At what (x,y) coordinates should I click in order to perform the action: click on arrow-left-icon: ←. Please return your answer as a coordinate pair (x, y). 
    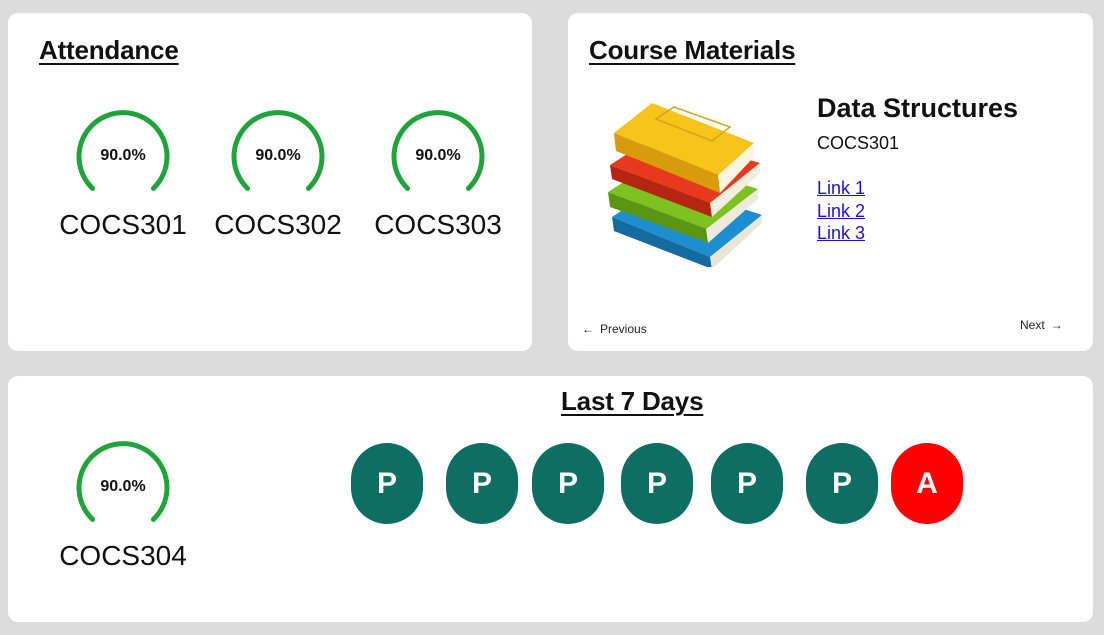
    Looking at the image, I should click on (588, 329).